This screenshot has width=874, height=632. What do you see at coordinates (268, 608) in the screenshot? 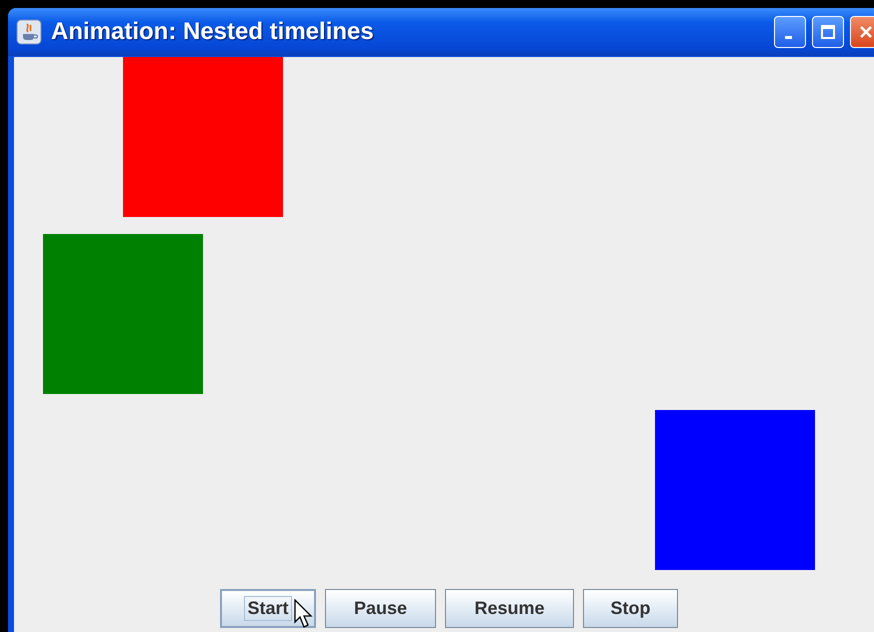
I see `push-button: Start` at bounding box center [268, 608].